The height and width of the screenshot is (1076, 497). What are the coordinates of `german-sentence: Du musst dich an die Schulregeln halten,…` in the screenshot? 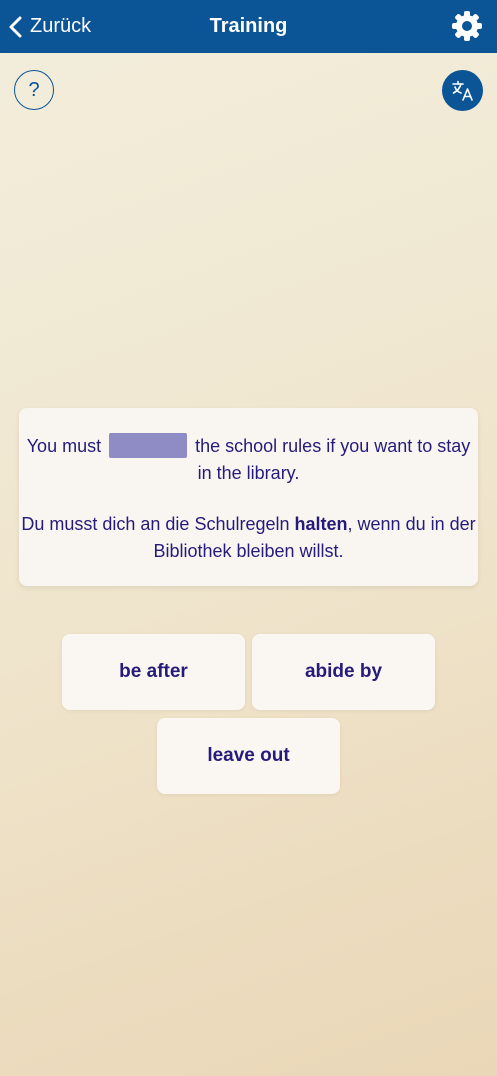 It's located at (248, 538).